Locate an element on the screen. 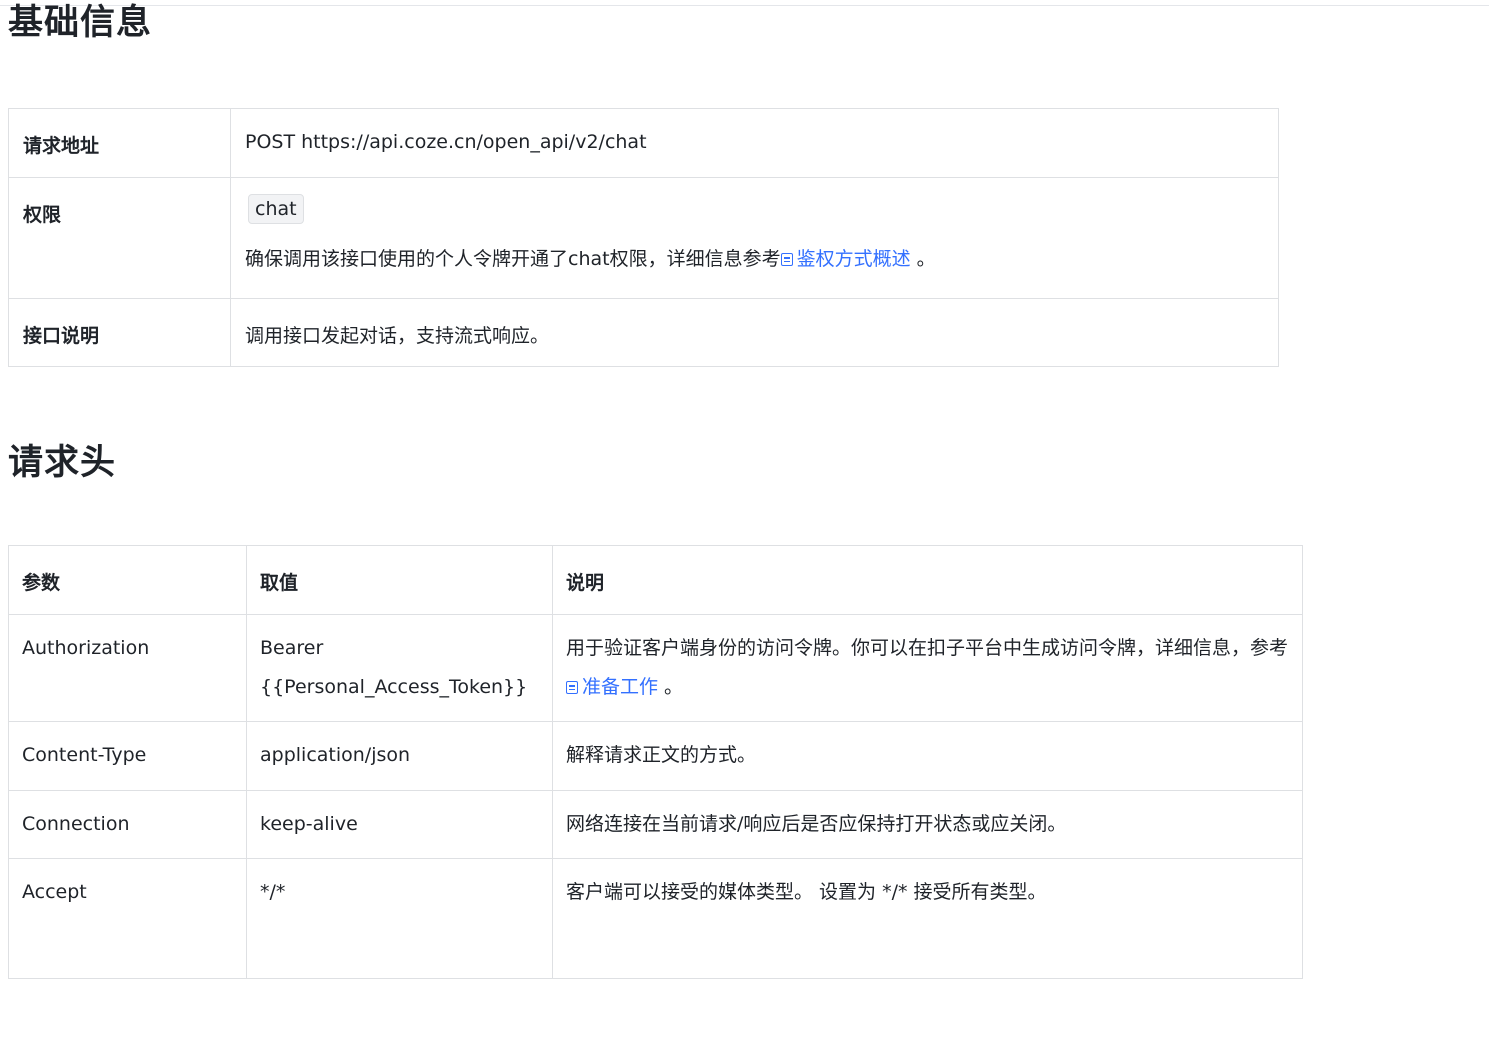 Image resolution: width=1489 pixels, height=1048 pixels. request-headers-title: 请求头 is located at coordinates (62, 463).